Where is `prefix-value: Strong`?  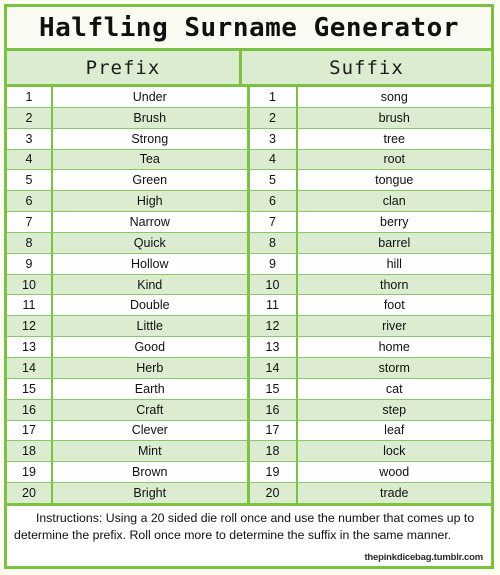 prefix-value: Strong is located at coordinates (151, 138).